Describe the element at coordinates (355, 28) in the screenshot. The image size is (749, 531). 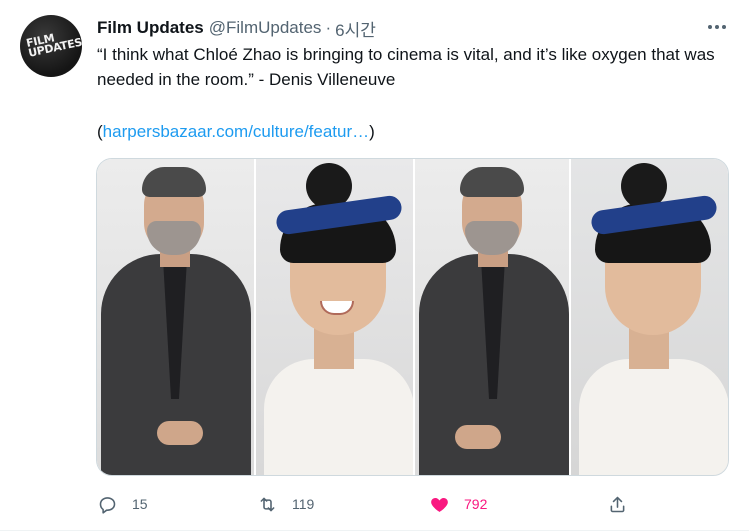
I see `timestamp: 6시간` at that location.